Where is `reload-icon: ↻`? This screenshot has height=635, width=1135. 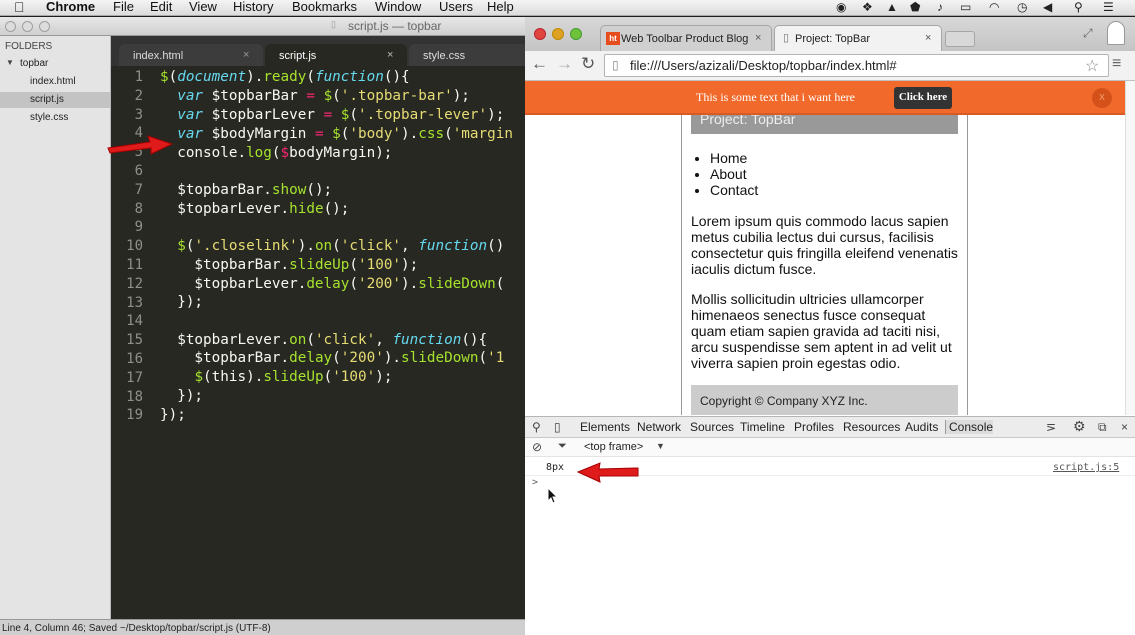 reload-icon: ↻ is located at coordinates (588, 64).